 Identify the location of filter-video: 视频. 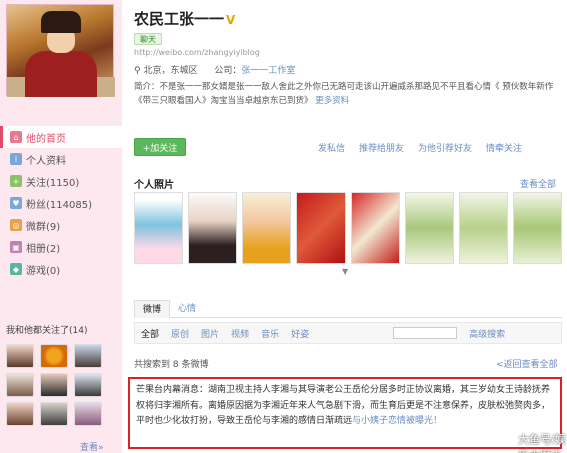
(240, 333).